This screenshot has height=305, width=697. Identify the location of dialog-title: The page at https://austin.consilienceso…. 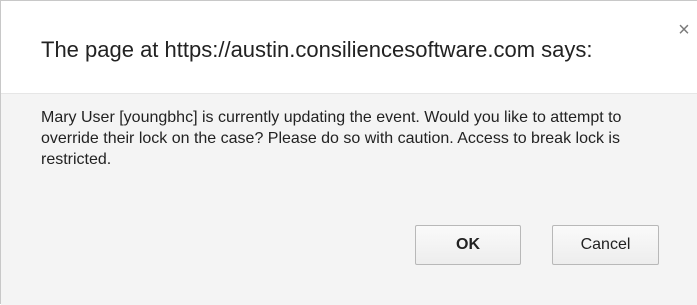
(317, 49).